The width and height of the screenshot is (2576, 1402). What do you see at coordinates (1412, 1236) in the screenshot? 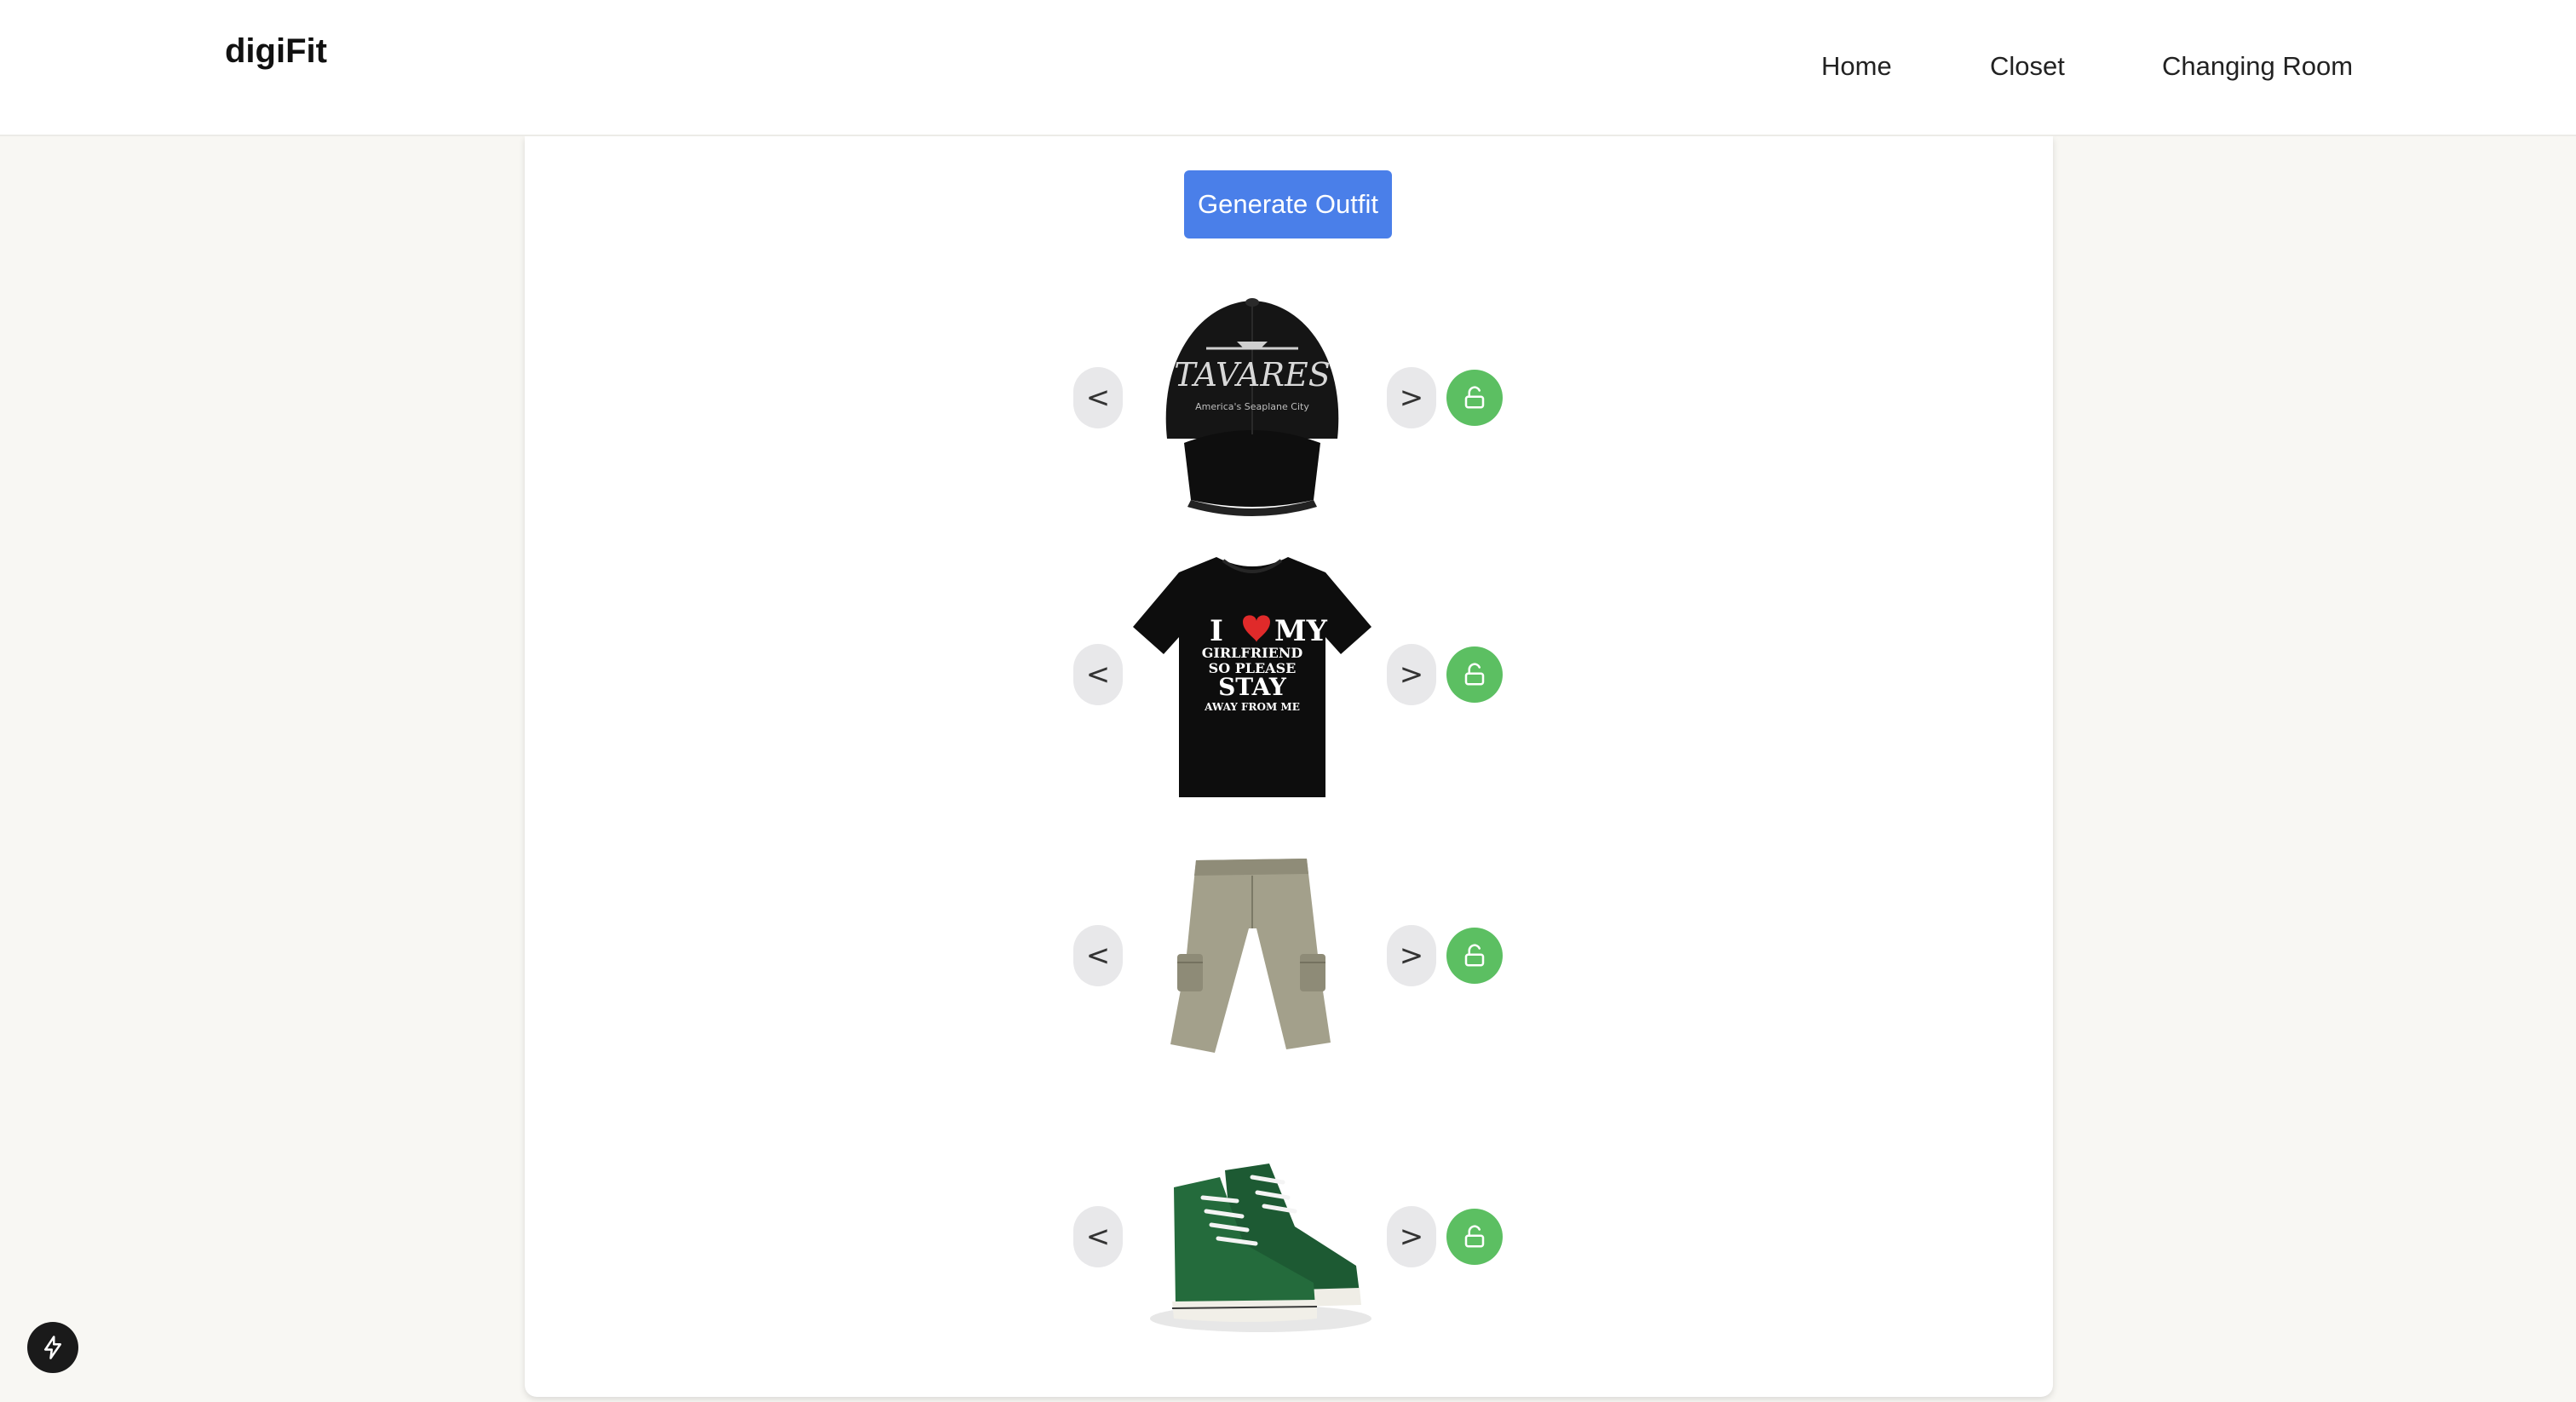
I see `shoes-next-button: >` at bounding box center [1412, 1236].